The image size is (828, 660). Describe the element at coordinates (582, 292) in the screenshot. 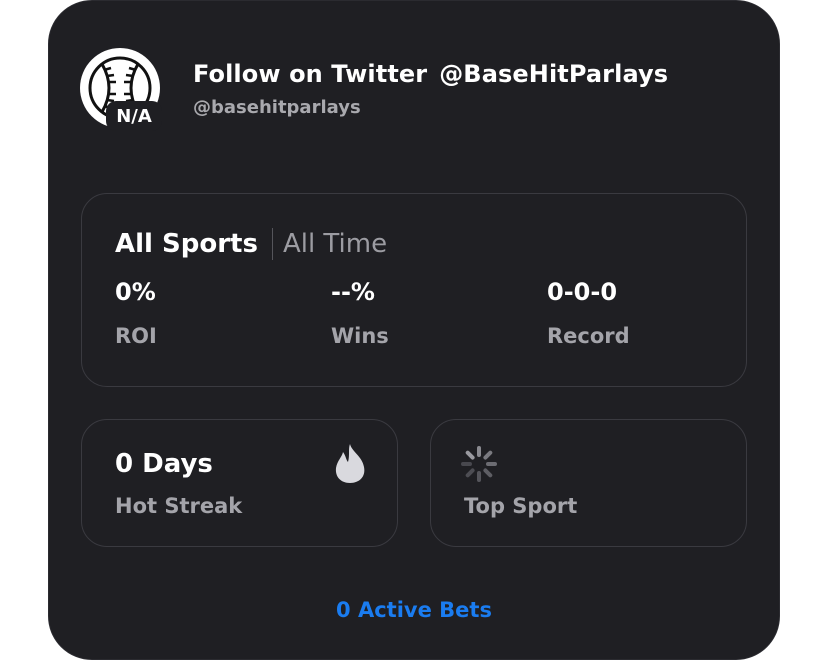

I see `stat-value: 0-0-0` at that location.